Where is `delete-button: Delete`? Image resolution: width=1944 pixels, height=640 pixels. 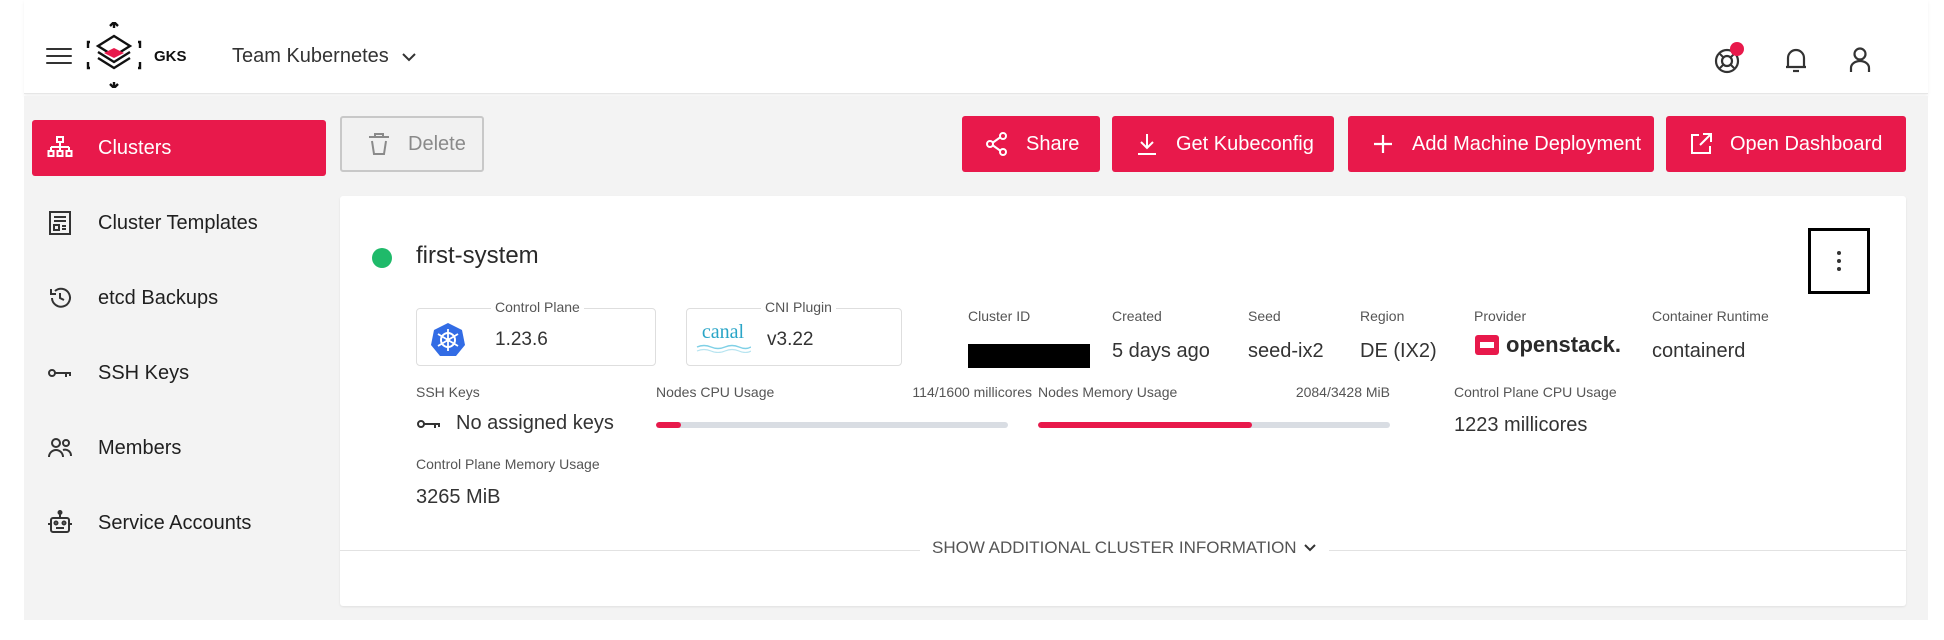 delete-button: Delete is located at coordinates (412, 144).